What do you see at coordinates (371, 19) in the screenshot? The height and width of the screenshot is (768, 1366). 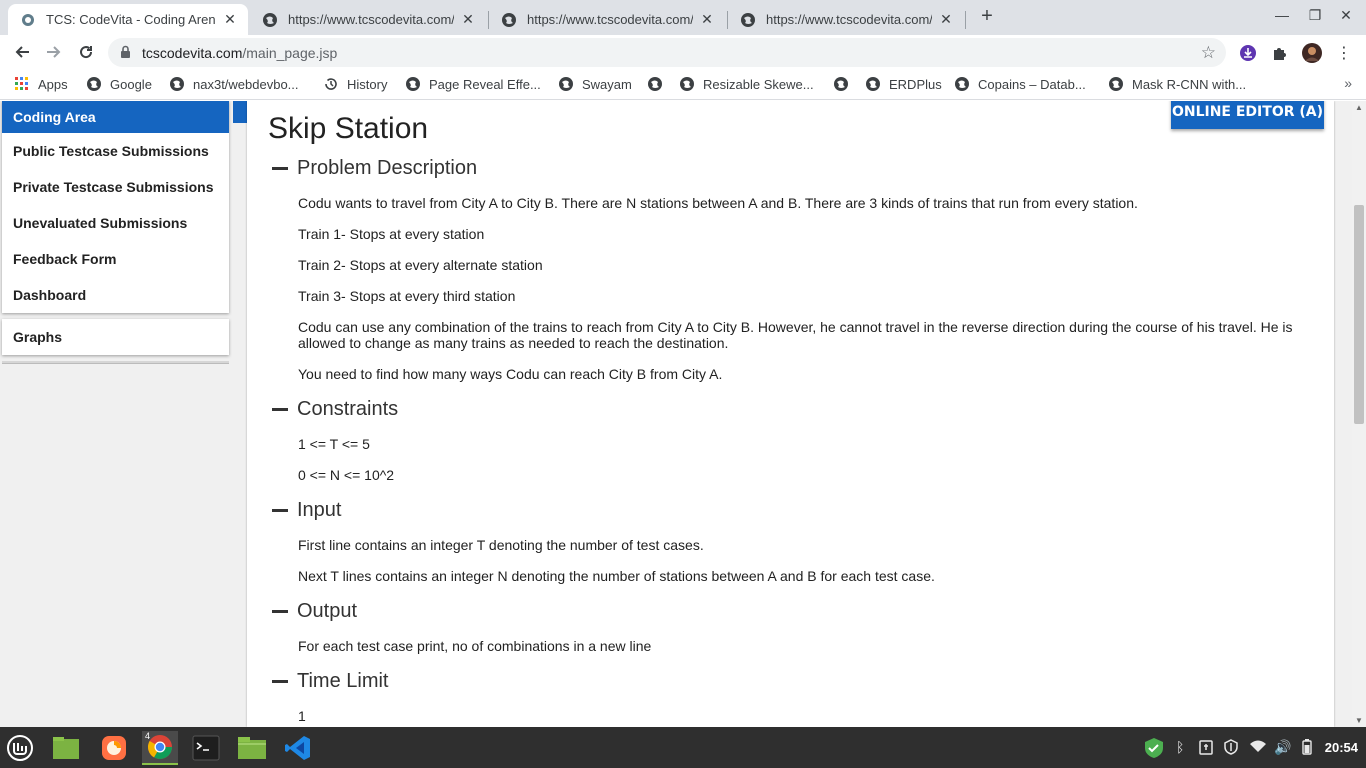 I see `tab-title: https://www.tcscodevita.com/` at bounding box center [371, 19].